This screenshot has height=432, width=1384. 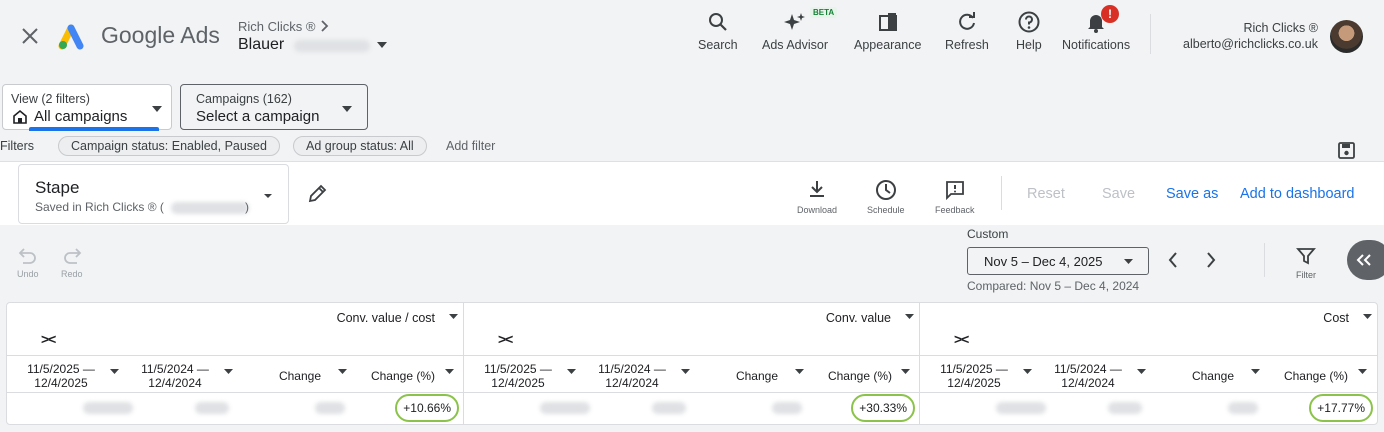 I want to click on nav-notifications: Notifications, so click(x=1096, y=30).